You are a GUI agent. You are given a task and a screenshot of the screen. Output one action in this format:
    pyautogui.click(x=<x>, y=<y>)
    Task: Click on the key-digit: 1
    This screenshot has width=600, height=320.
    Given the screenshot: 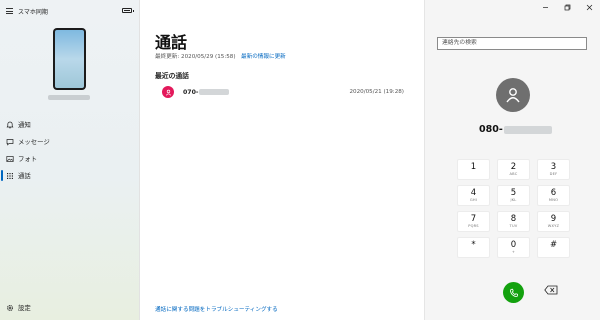 What is the action you would take?
    pyautogui.click(x=473, y=166)
    